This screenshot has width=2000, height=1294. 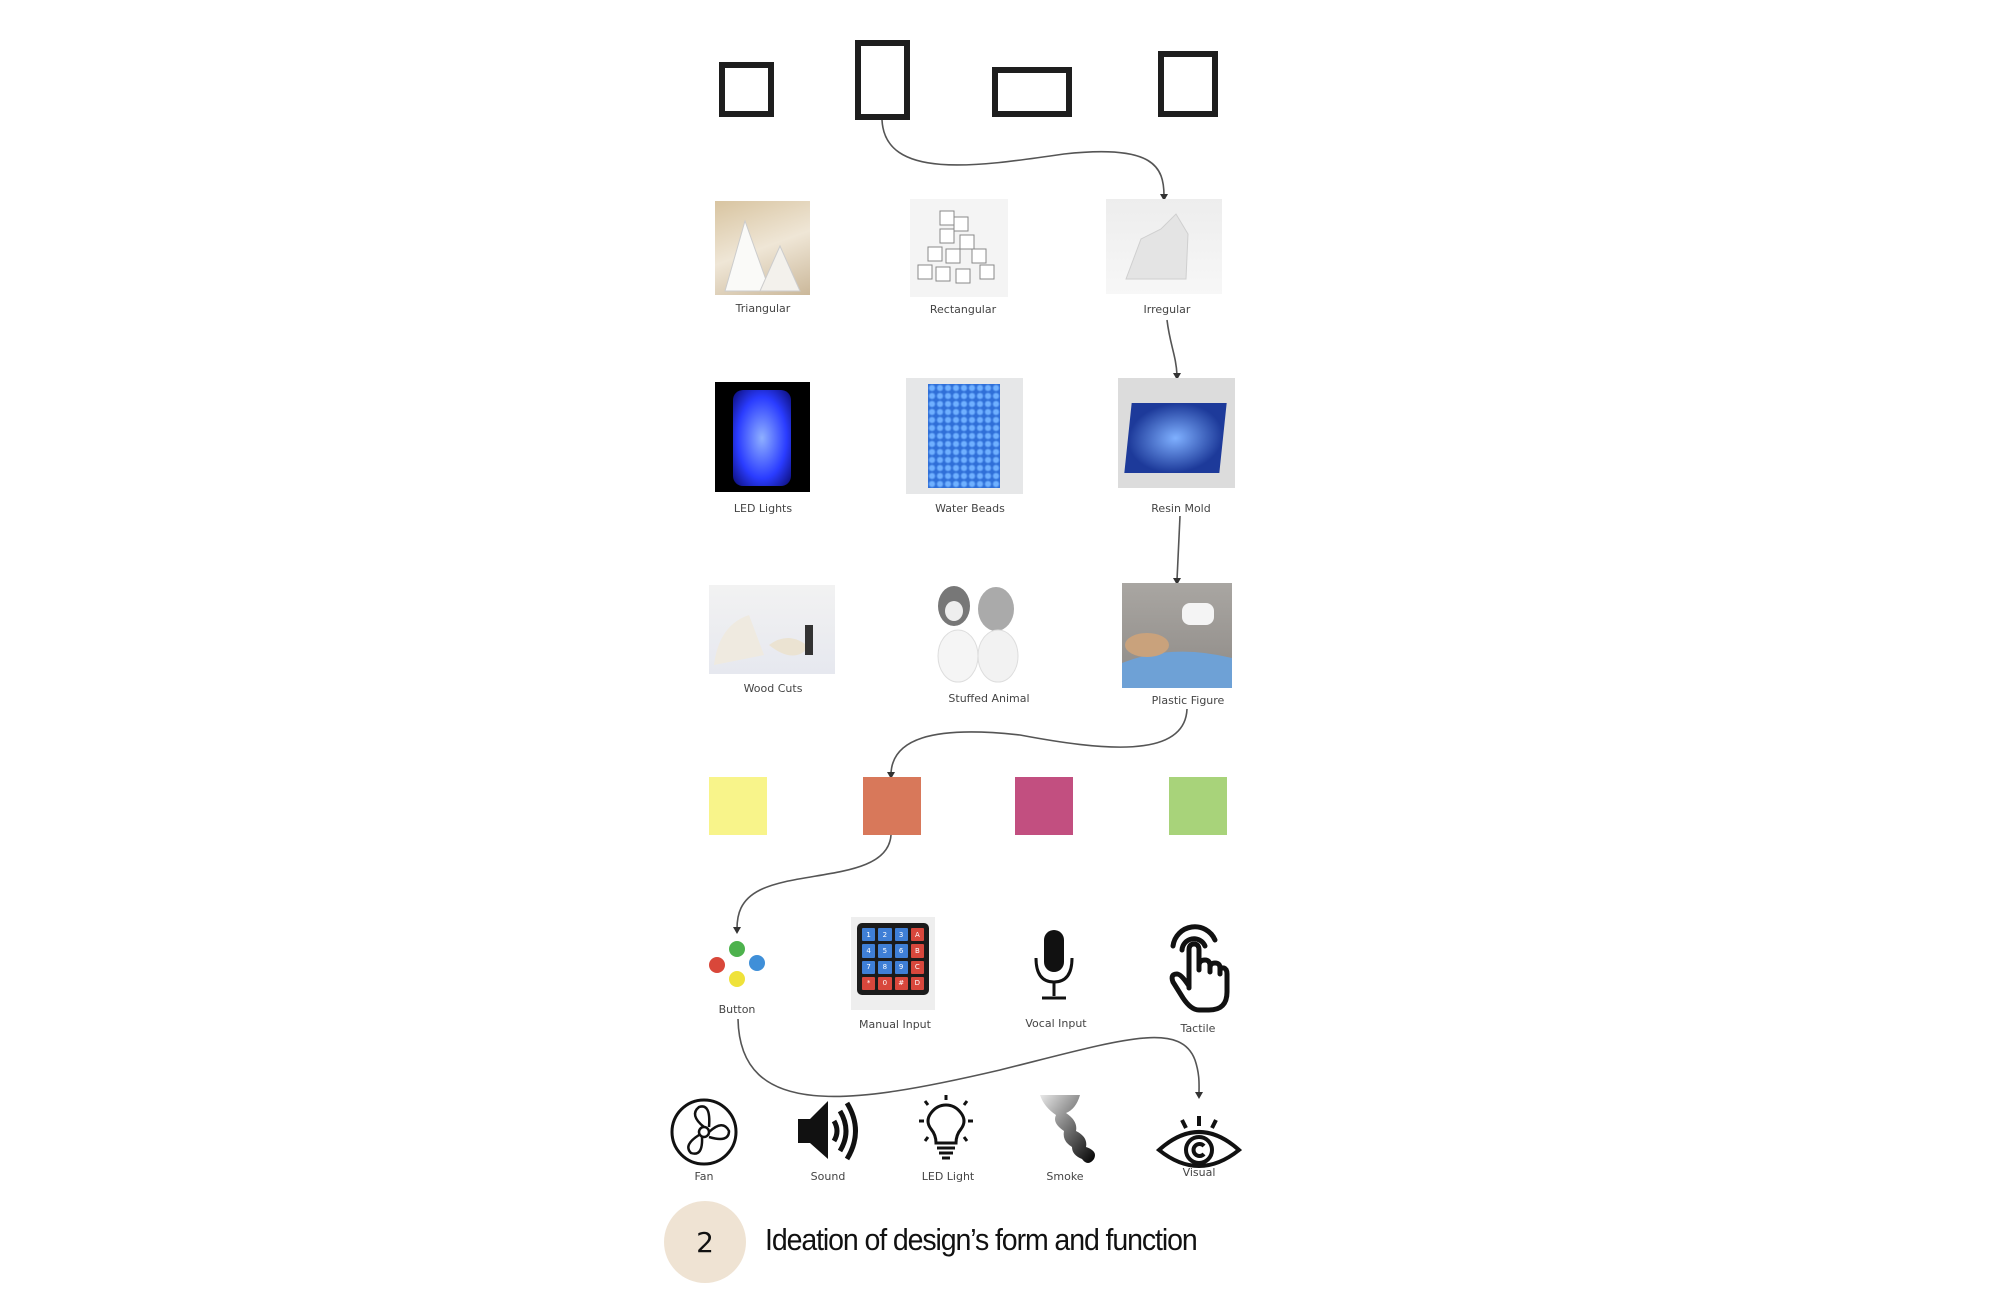 What do you see at coordinates (885, 967) in the screenshot?
I see `keypad-key: 8` at bounding box center [885, 967].